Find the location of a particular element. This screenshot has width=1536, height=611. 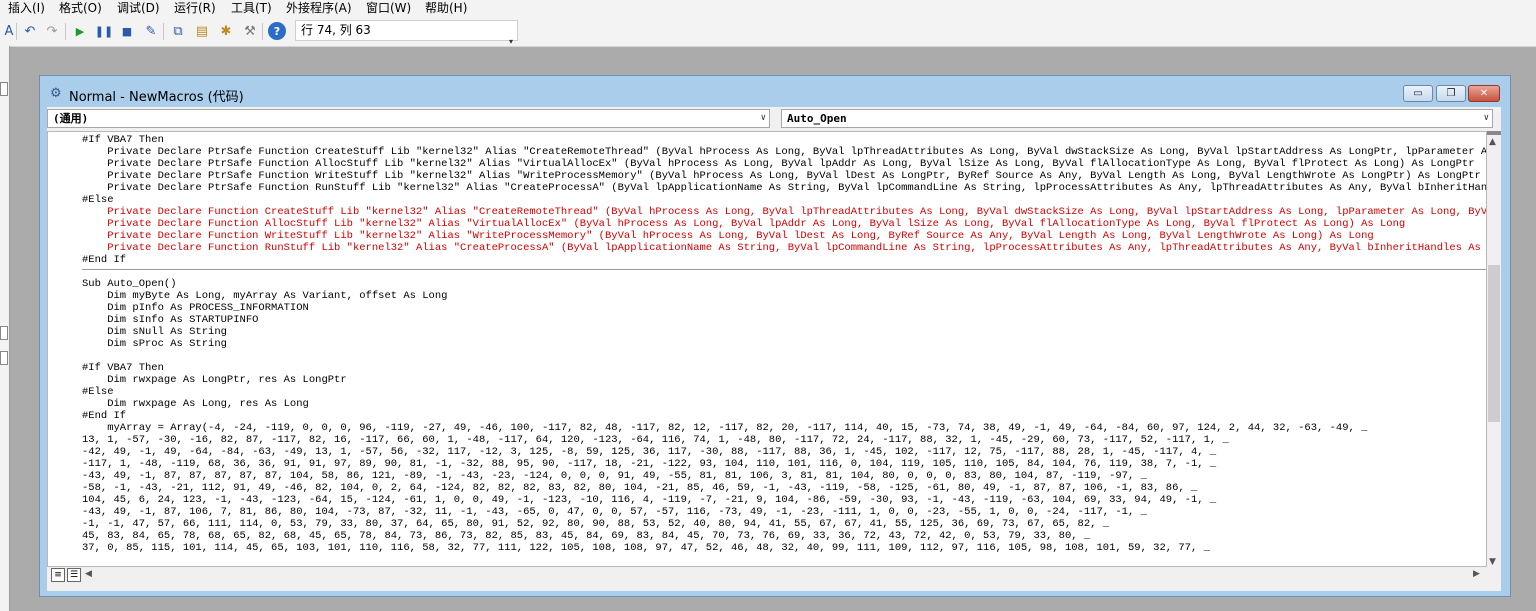

object-combo: (通用) ∨ is located at coordinates (408, 118).